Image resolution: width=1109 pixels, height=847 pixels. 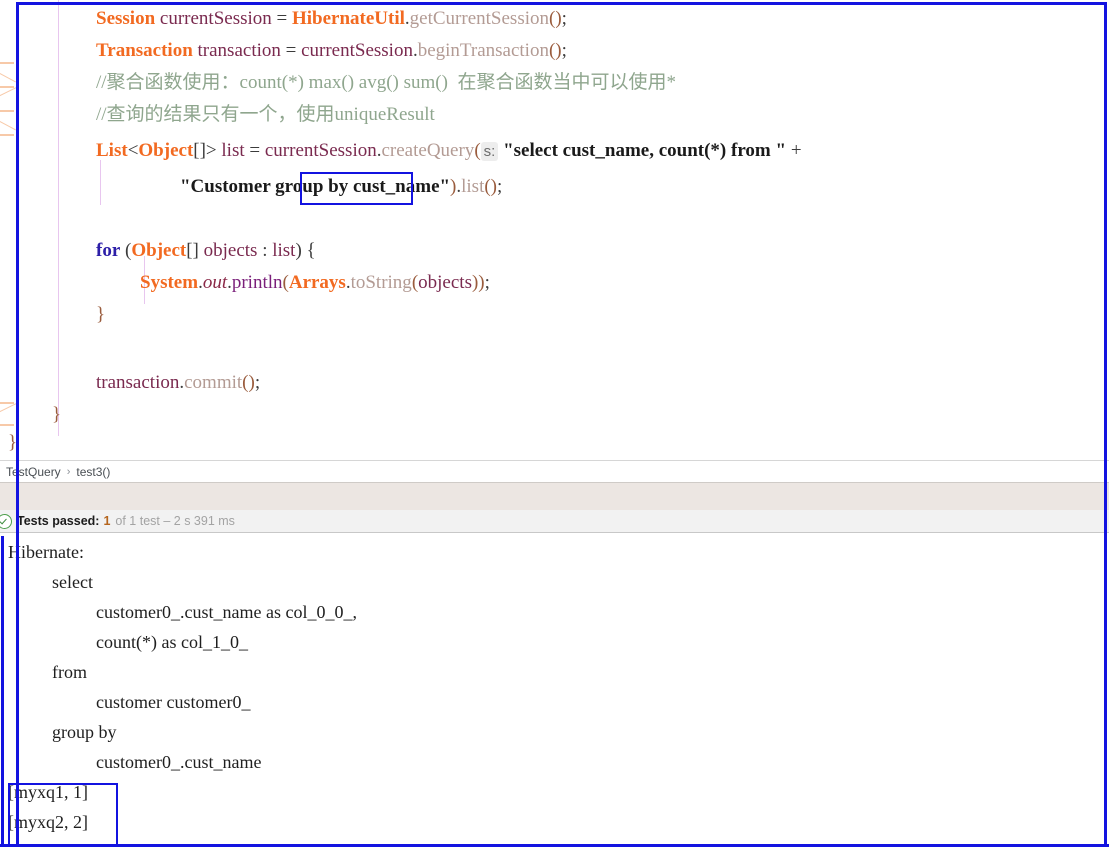 What do you see at coordinates (195, 250) in the screenshot?
I see `code-token: []` at bounding box center [195, 250].